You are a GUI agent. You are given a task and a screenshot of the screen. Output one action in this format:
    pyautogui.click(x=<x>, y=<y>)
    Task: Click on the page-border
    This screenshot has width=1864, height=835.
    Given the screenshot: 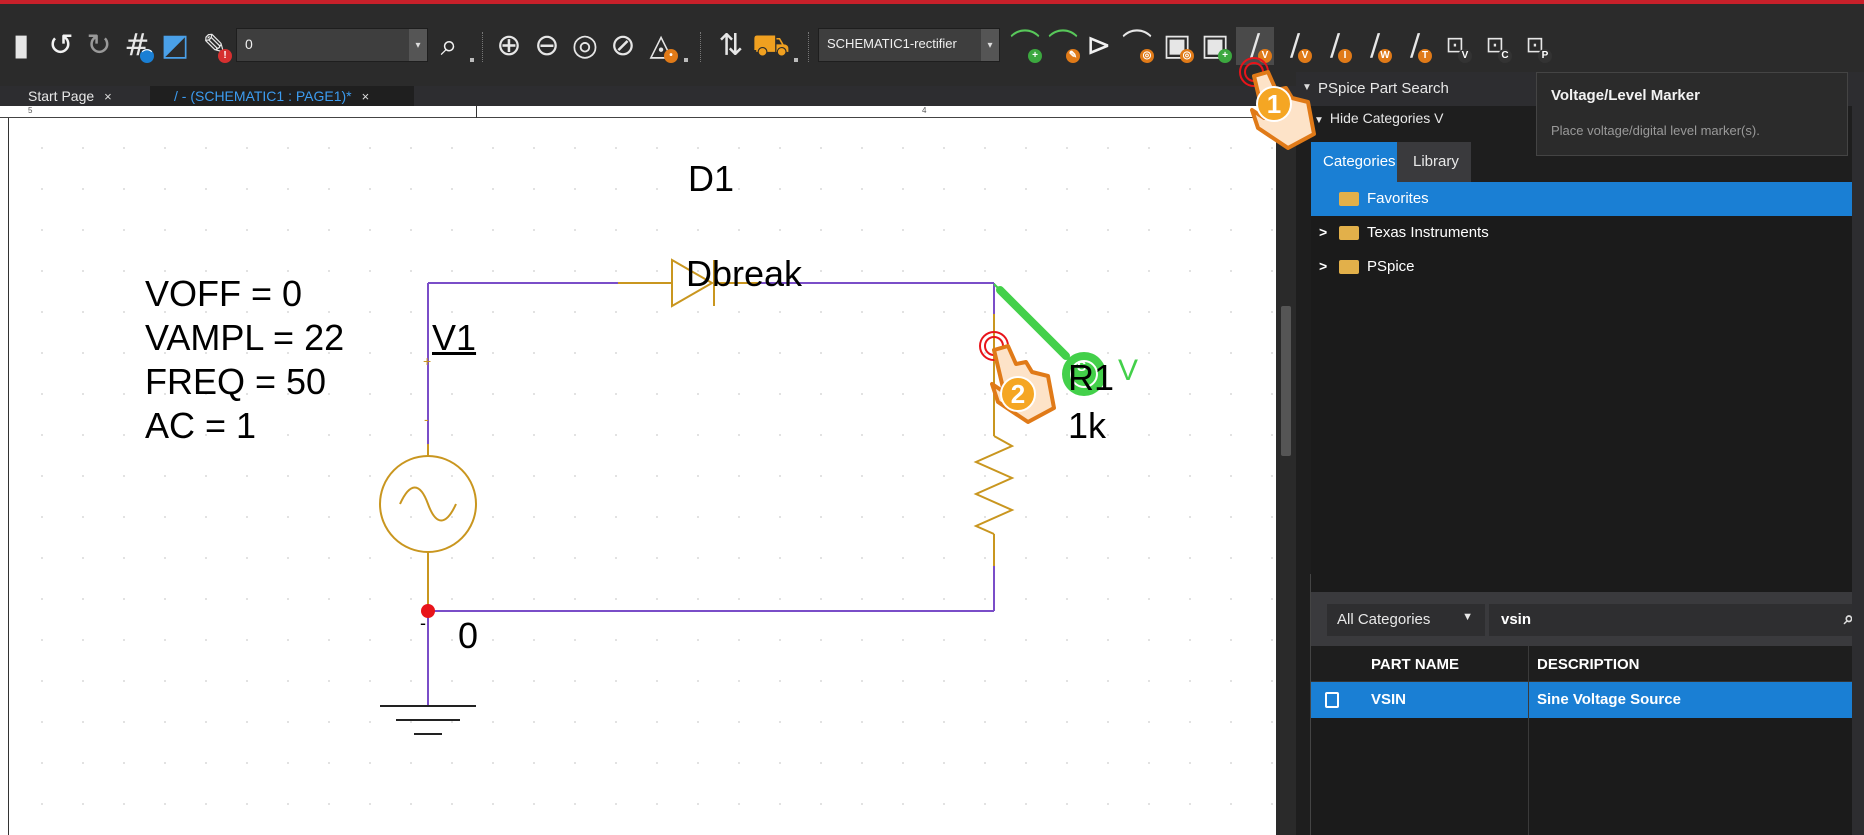 What is the action you would take?
    pyautogui.click(x=8, y=476)
    